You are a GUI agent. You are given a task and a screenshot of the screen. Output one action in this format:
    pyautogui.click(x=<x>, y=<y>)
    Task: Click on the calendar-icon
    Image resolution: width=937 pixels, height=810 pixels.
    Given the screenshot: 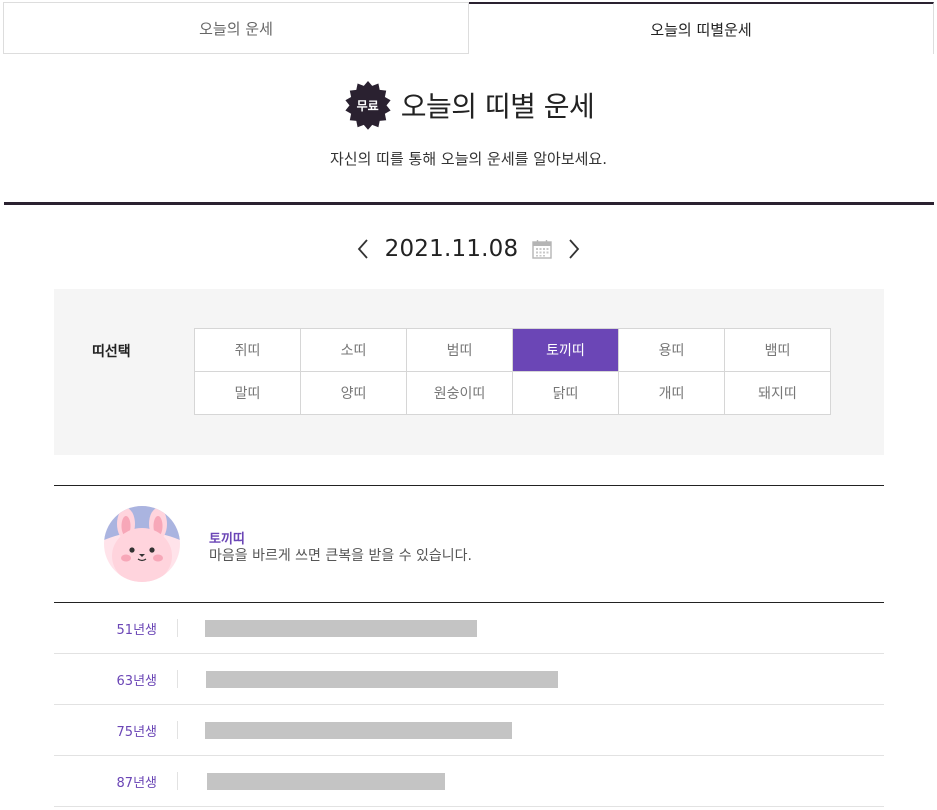 What is the action you would take?
    pyautogui.click(x=542, y=249)
    